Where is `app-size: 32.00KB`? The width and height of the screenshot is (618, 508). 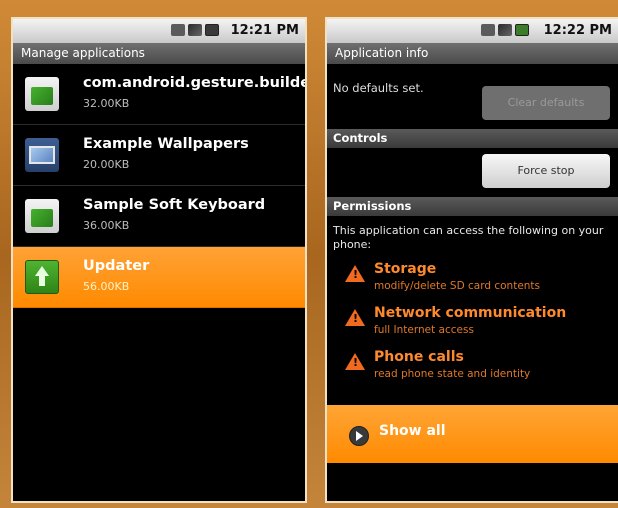
app-size: 32.00KB is located at coordinates (106, 103).